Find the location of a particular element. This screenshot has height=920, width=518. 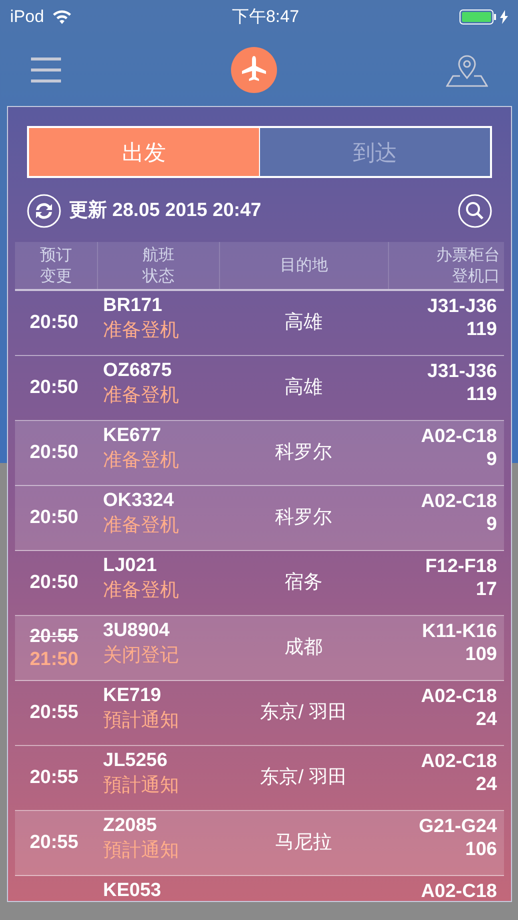

table-row: 20:50 BR171 准备登机 高雄 J31-J36 119 is located at coordinates (259, 323).